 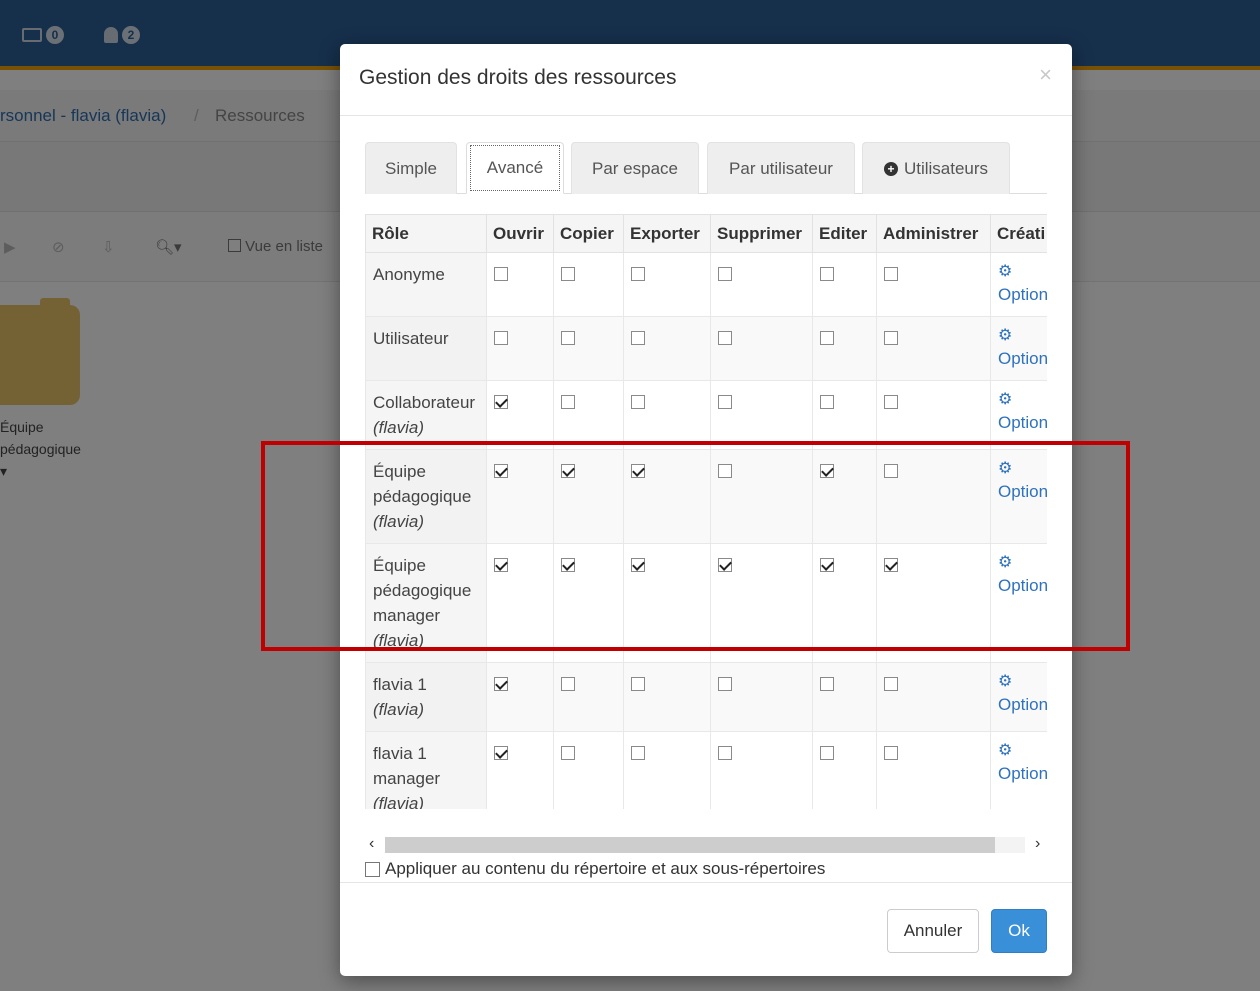 I want to click on horizontal-scrollbar: ‹ ›, so click(x=706, y=845).